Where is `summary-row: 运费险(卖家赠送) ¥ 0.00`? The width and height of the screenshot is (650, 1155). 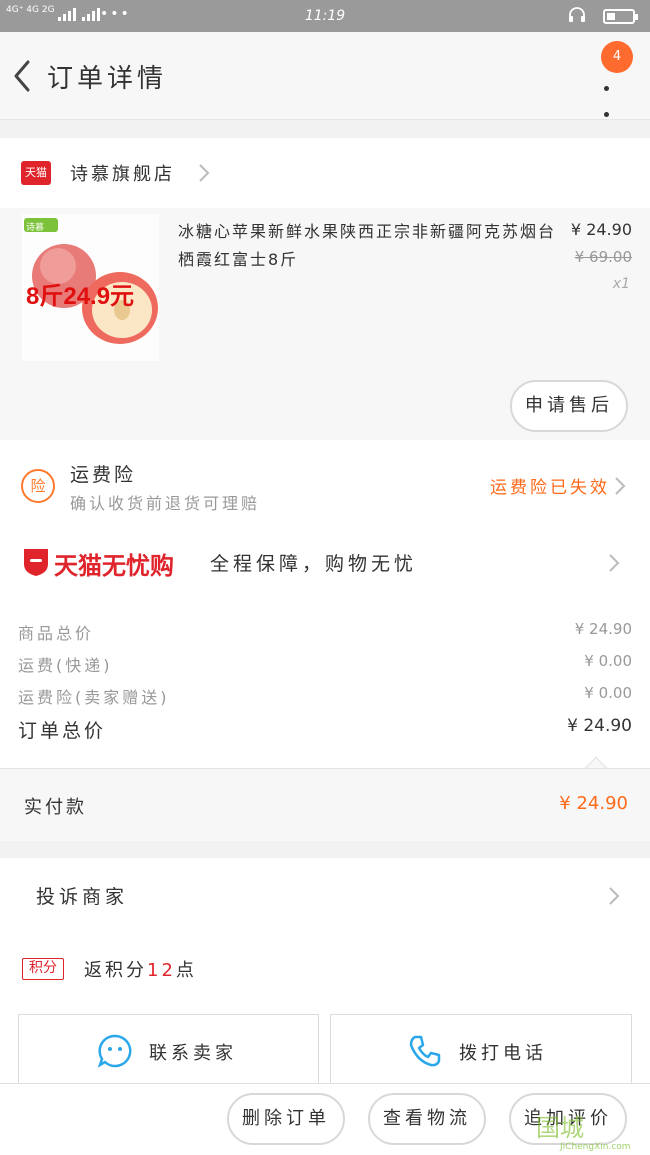 summary-row: 运费险(卖家赠送) ¥ 0.00 is located at coordinates (325, 699).